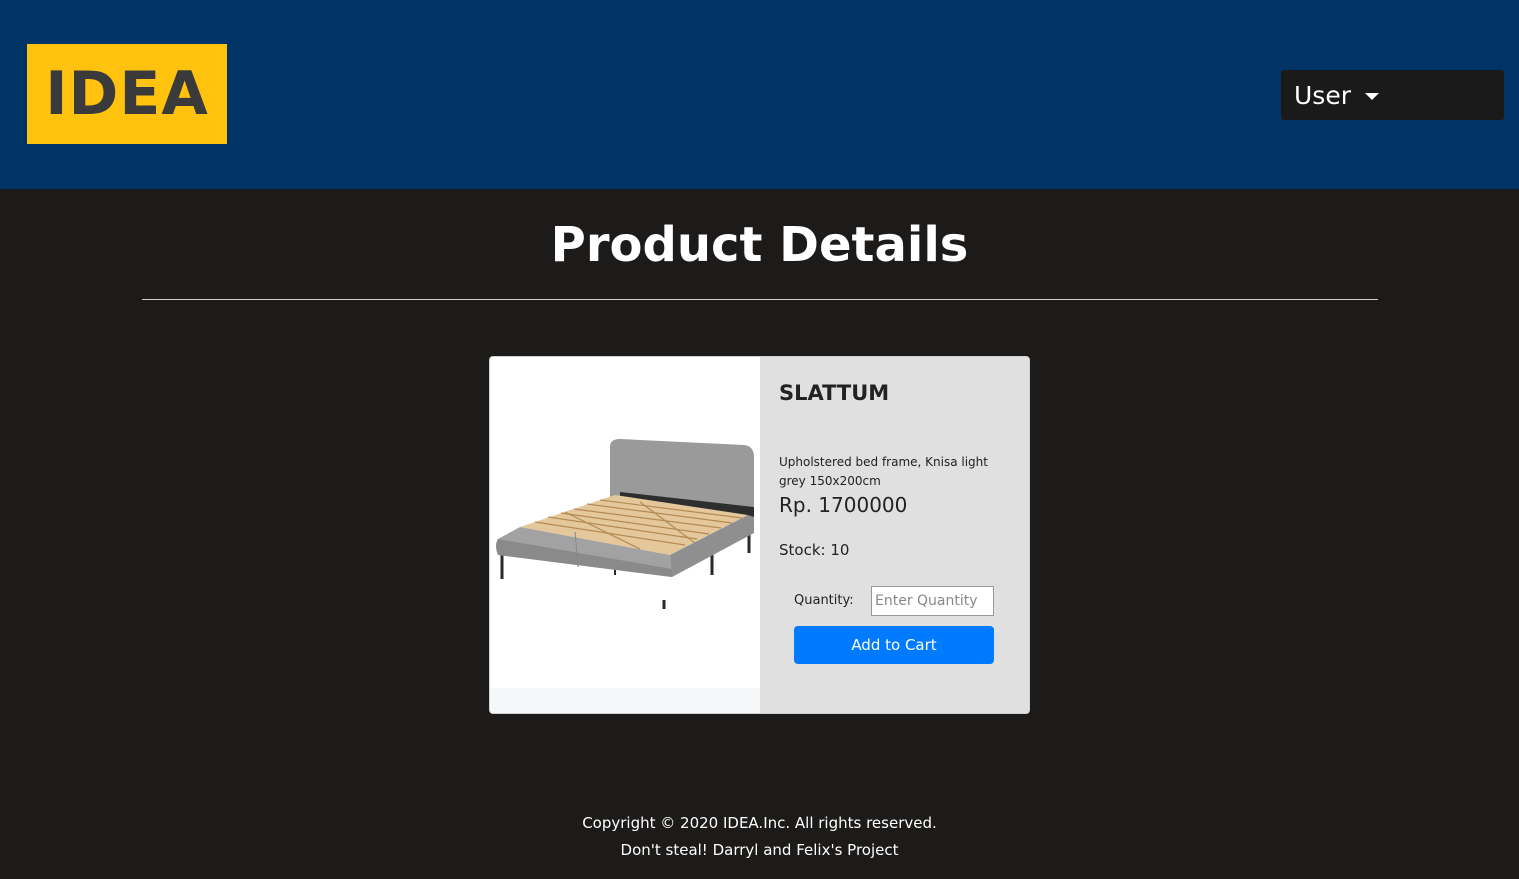 This screenshot has width=1519, height=879. What do you see at coordinates (759, 245) in the screenshot?
I see `page-title: Product Details` at bounding box center [759, 245].